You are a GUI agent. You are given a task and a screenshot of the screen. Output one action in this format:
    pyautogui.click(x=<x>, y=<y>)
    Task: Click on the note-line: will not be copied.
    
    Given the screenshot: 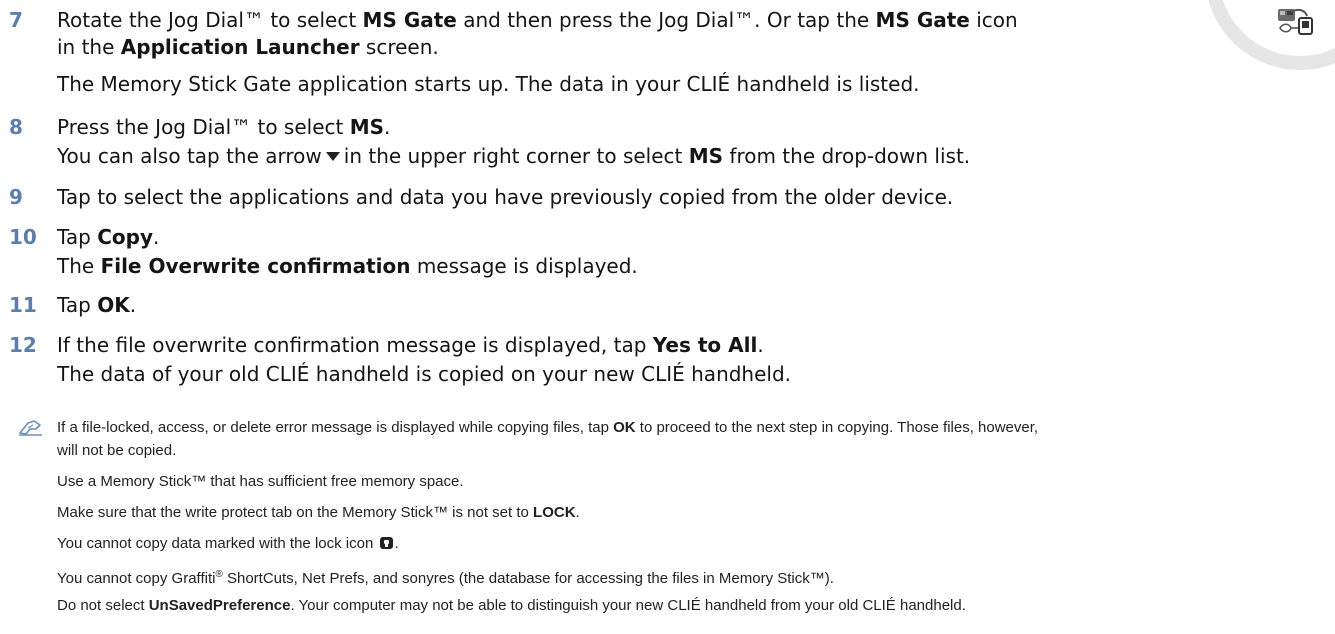 What is the action you would take?
    pyautogui.click(x=117, y=450)
    